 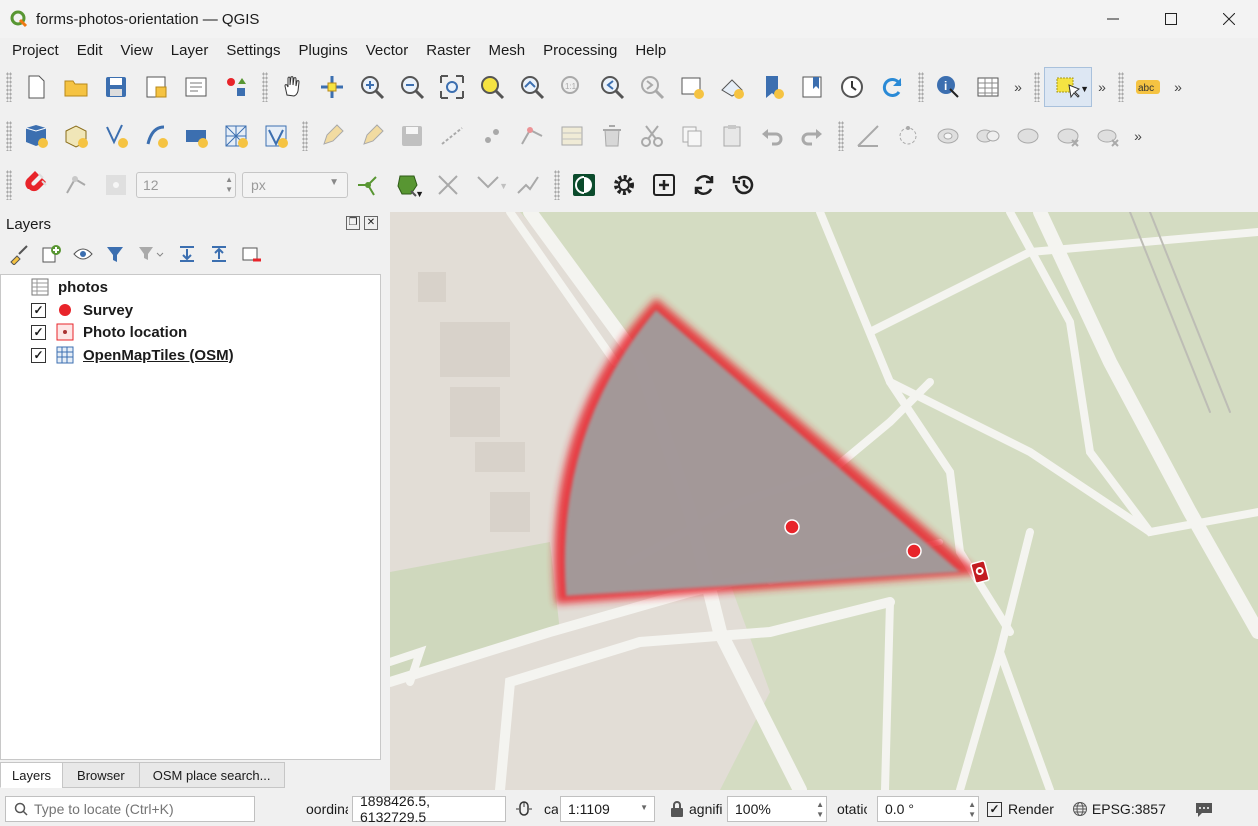 I want to click on style-manager-button, so click(x=236, y=87).